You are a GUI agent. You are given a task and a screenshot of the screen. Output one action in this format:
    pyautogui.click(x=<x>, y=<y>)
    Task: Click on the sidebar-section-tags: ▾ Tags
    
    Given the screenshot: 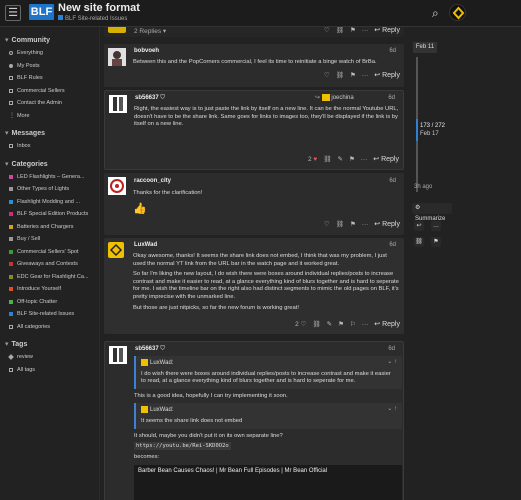 What is the action you would take?
    pyautogui.click(x=49, y=345)
    